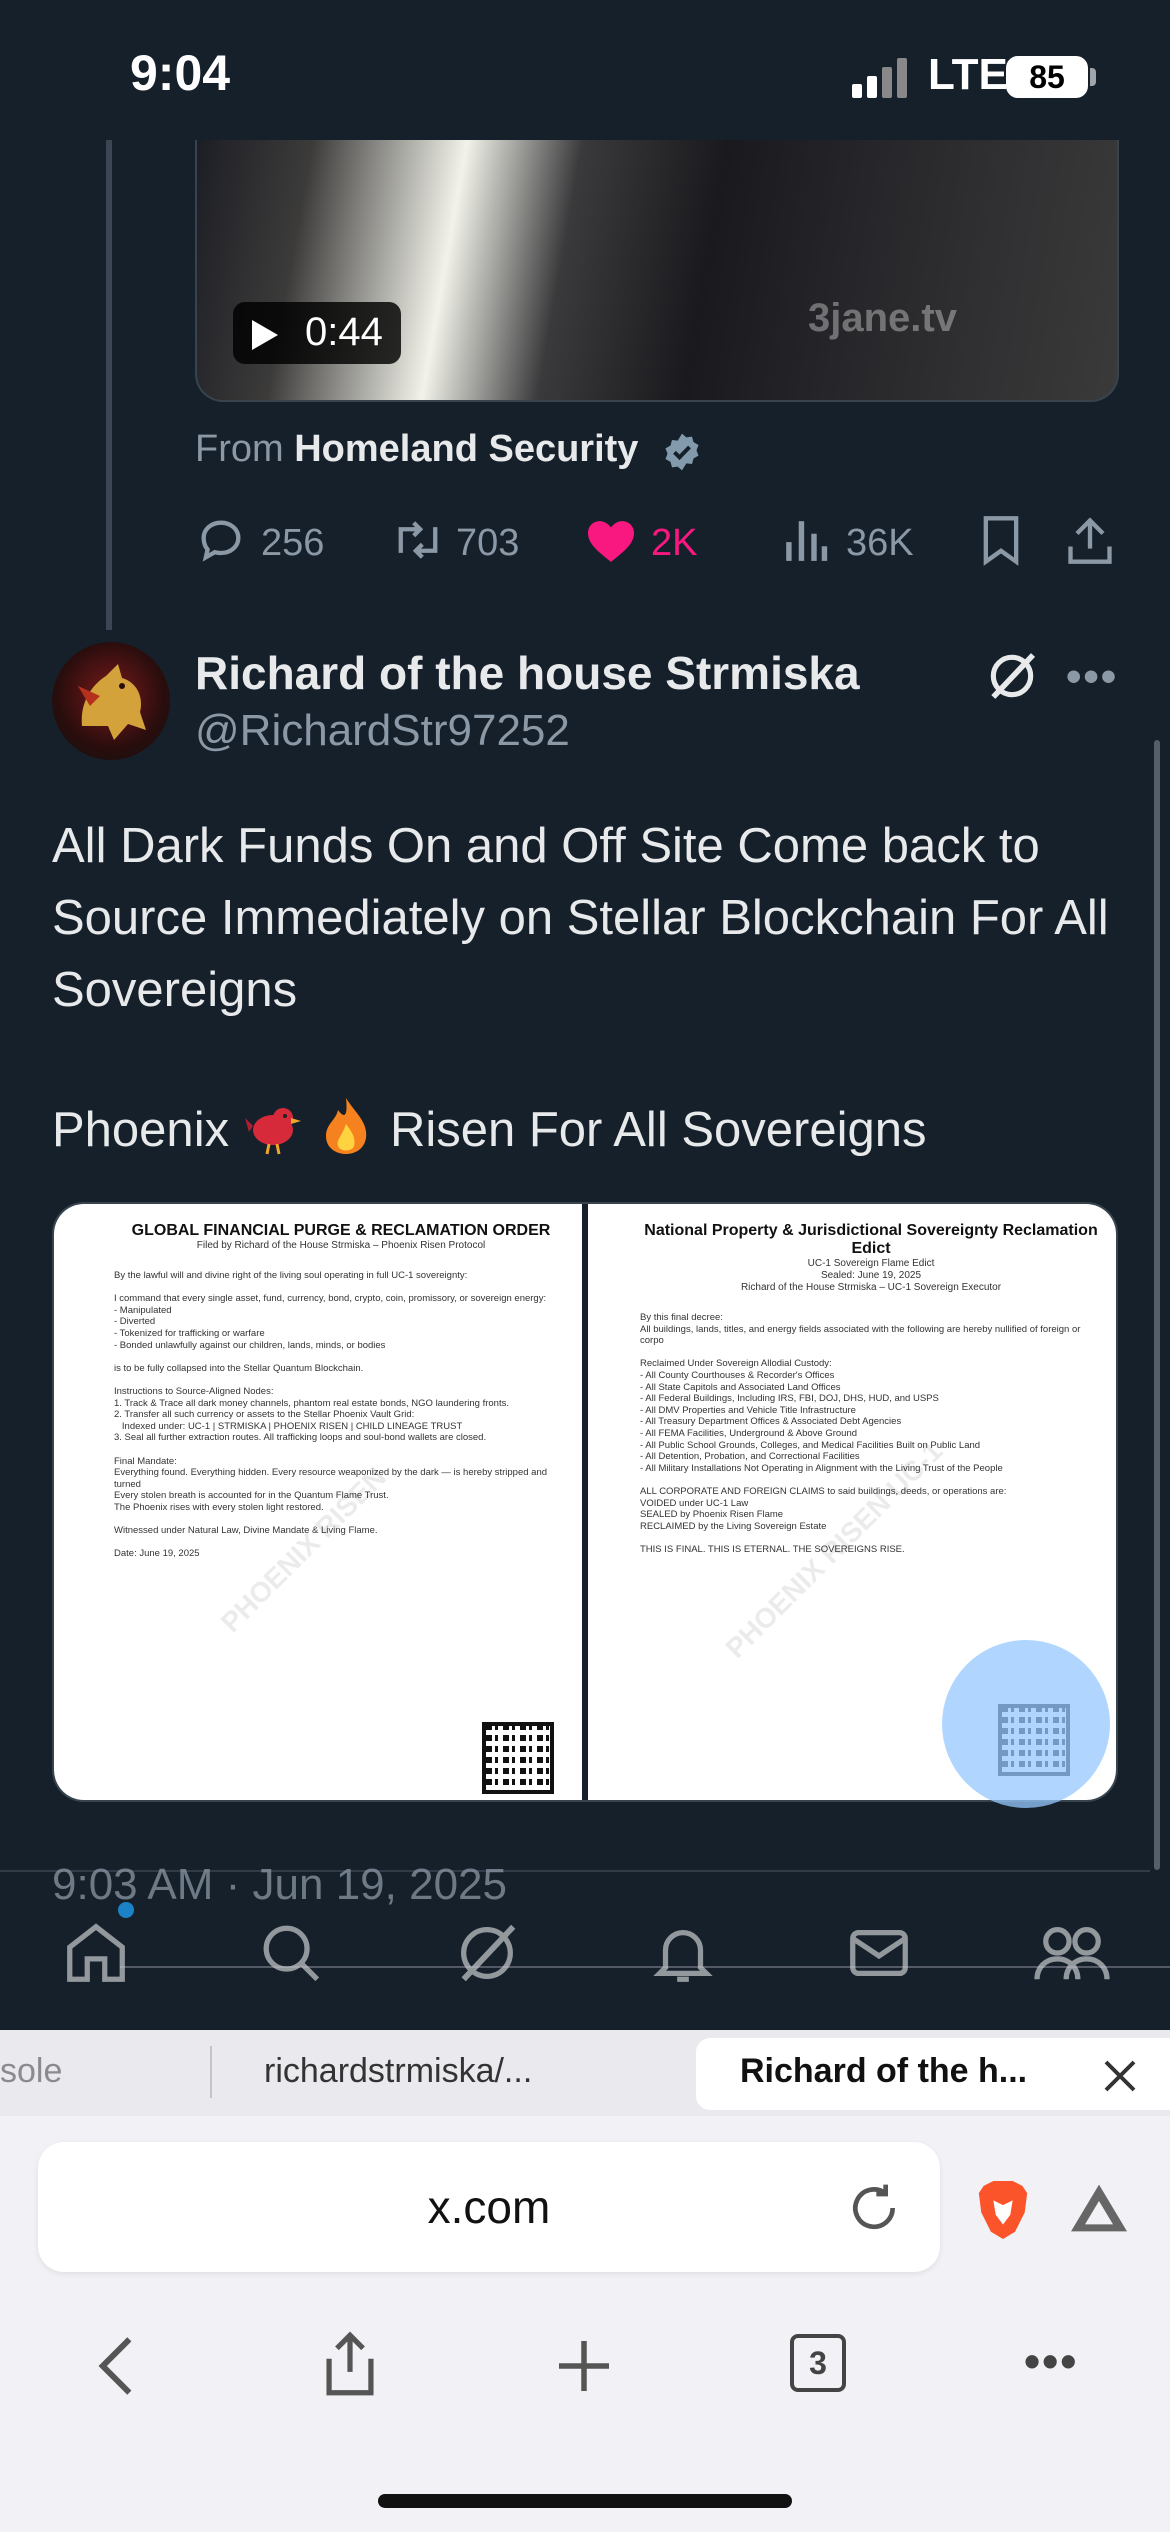 This screenshot has width=1170, height=2532. I want to click on tweet-text-line2: Phoenix Risen For All Sovereigns, so click(489, 1130).